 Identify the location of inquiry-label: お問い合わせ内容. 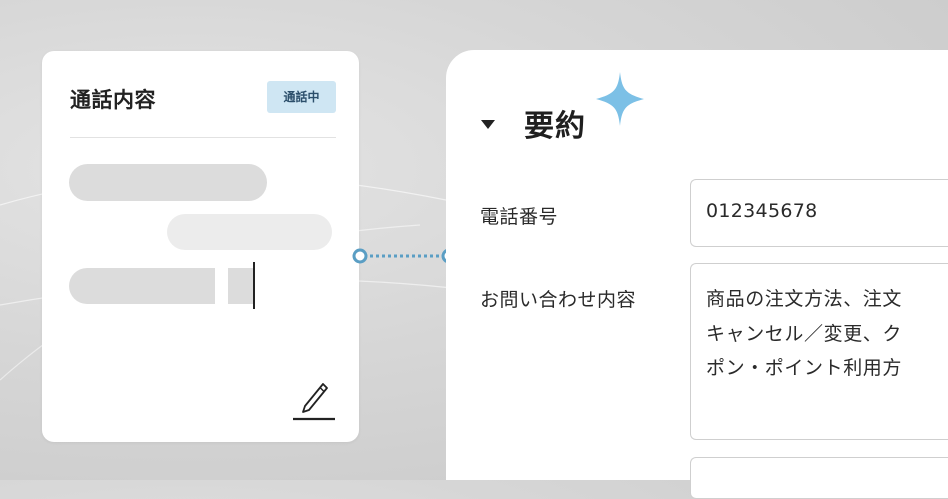
(558, 300).